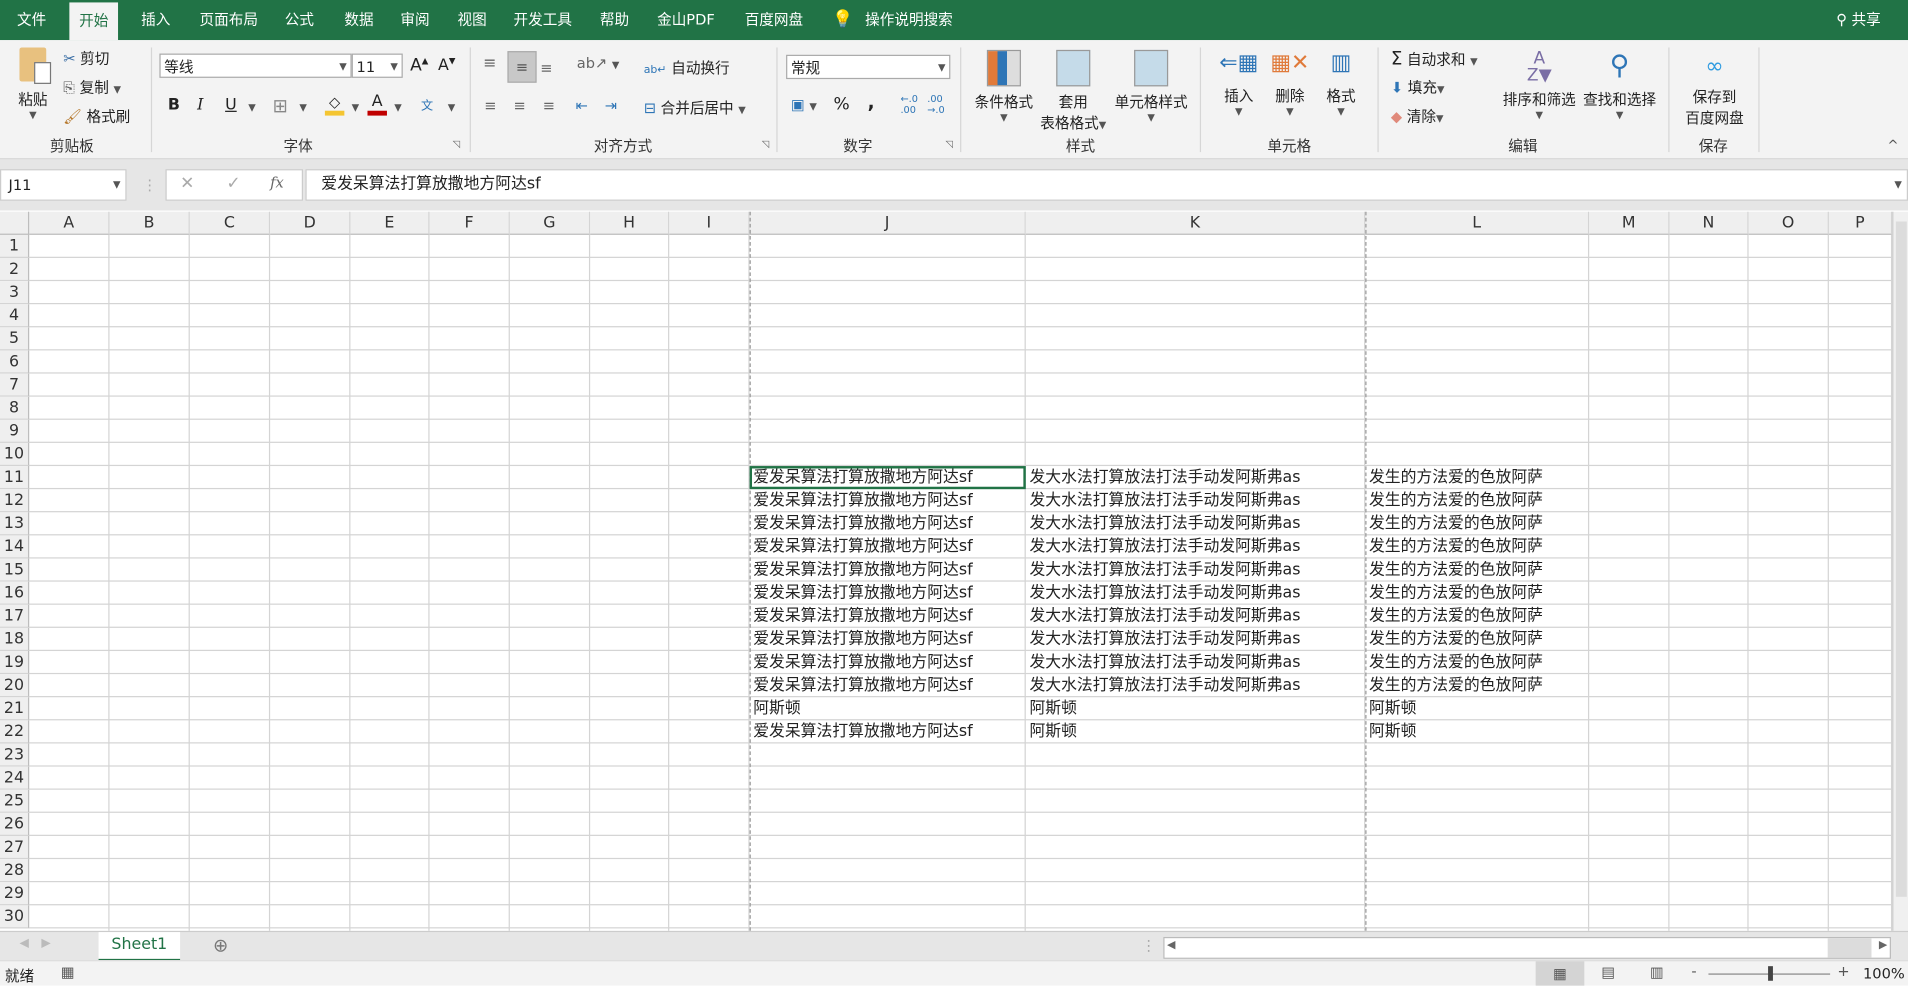  Describe the element at coordinates (1195, 639) in the screenshot. I see `cell-K18: 发大水法打算放法打法手动发阿斯弗as` at that location.